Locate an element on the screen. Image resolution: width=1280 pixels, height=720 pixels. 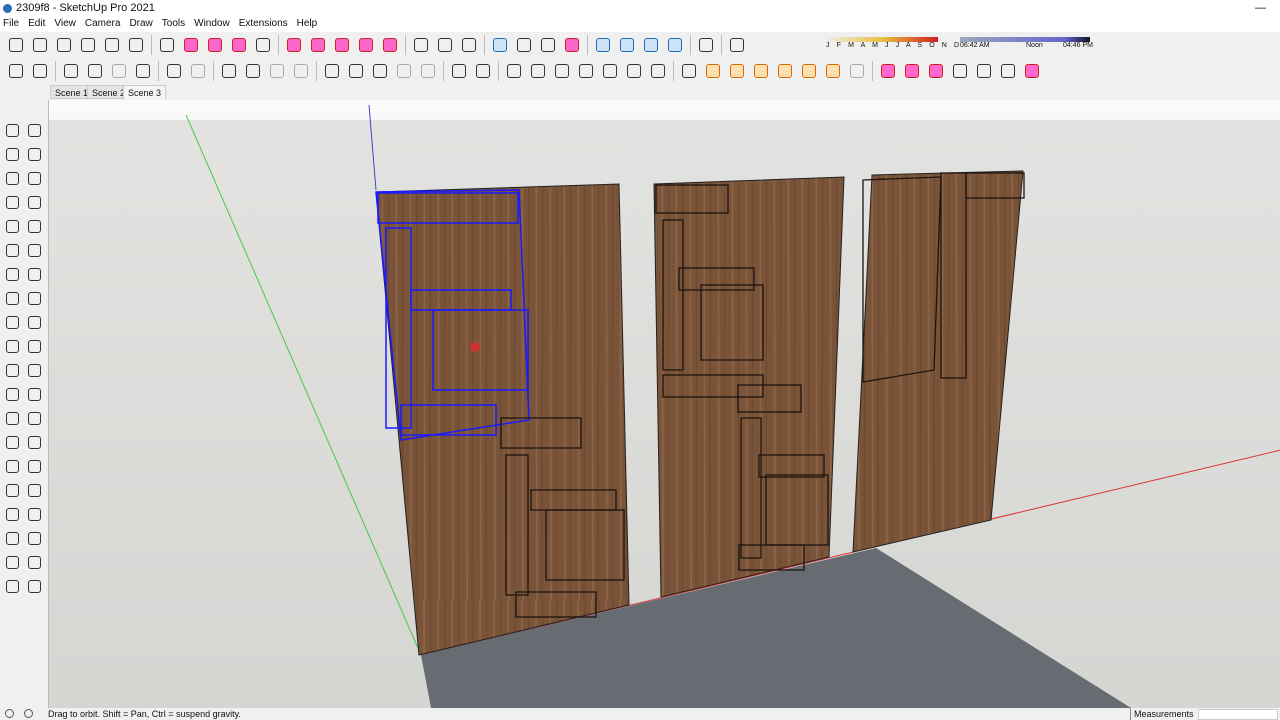
style-x-ray-button is located at coordinates (16, 71).